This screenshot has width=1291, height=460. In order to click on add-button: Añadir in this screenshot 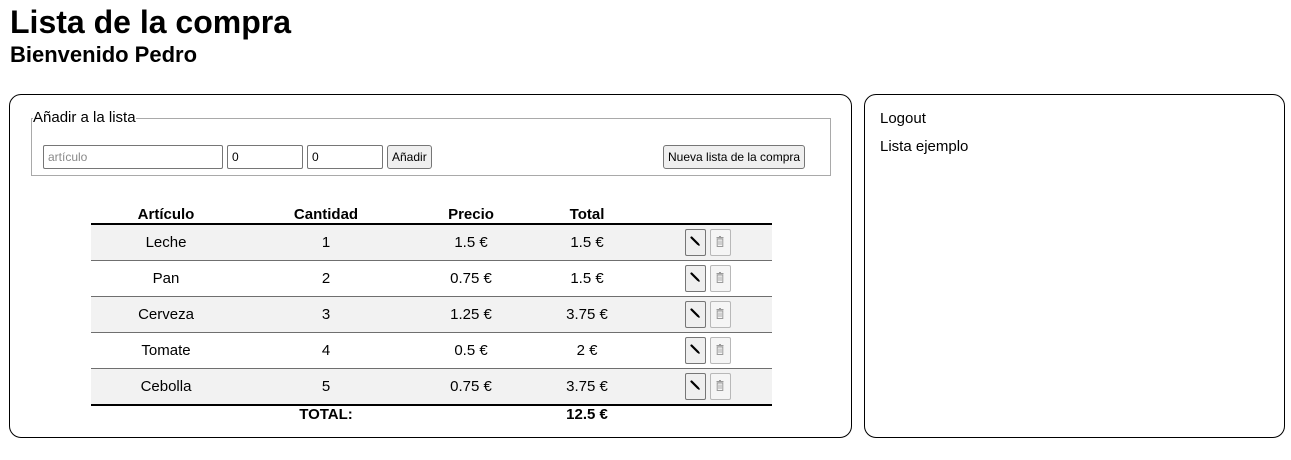, I will do `click(409, 157)`.